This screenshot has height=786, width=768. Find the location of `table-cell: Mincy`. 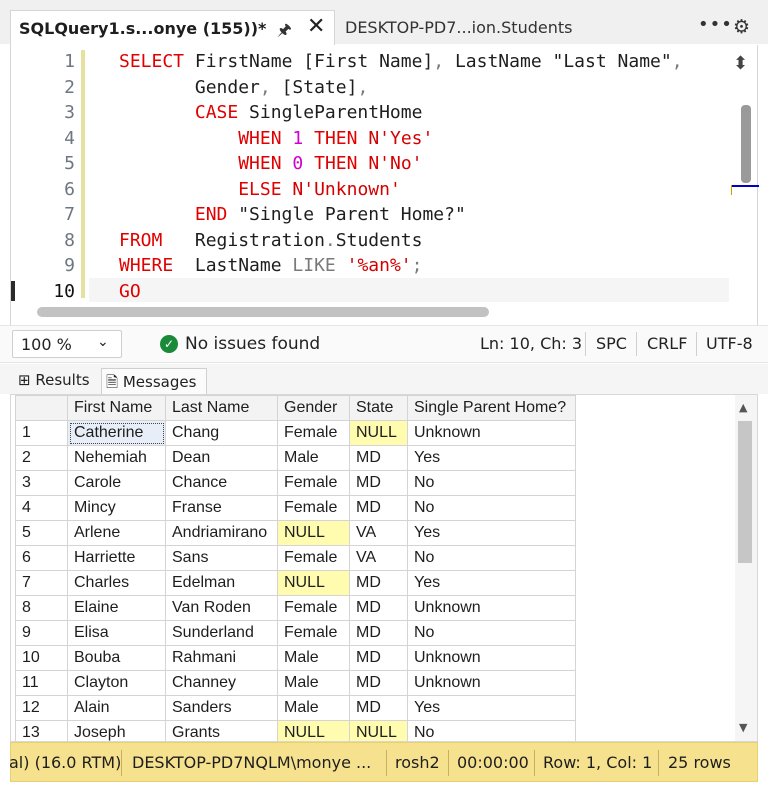

table-cell: Mincy is located at coordinates (116, 508).